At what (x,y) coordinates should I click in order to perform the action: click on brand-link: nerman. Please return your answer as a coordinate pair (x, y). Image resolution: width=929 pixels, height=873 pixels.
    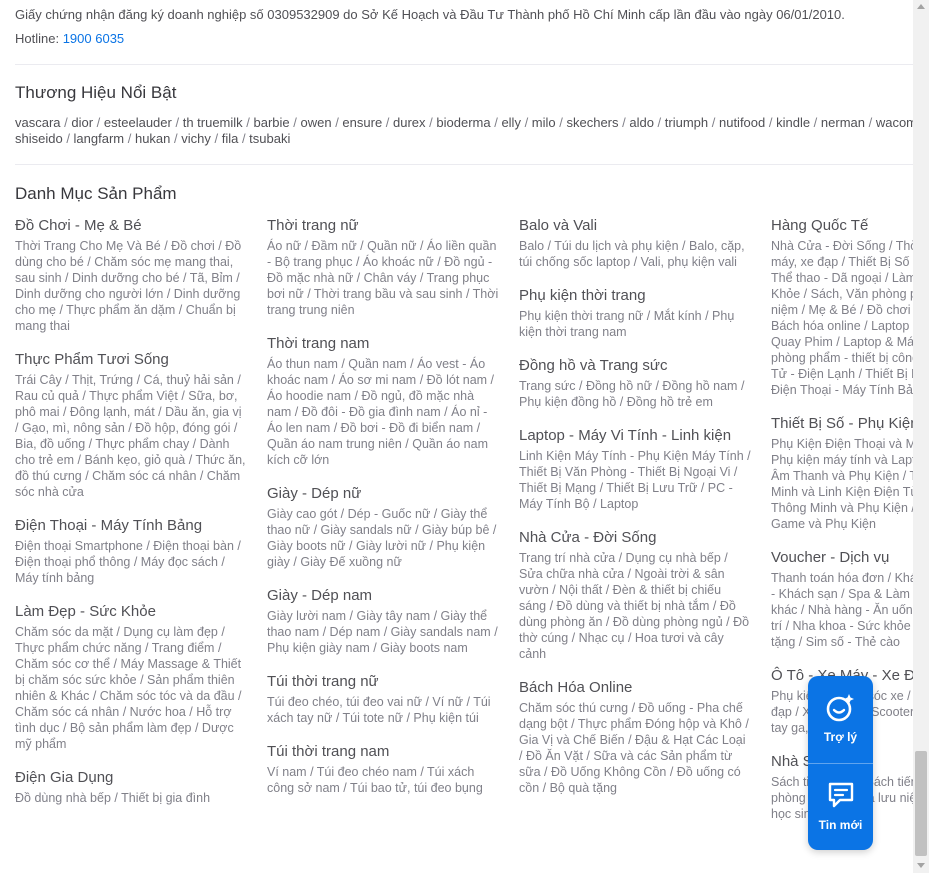
    Looking at the image, I should click on (843, 122).